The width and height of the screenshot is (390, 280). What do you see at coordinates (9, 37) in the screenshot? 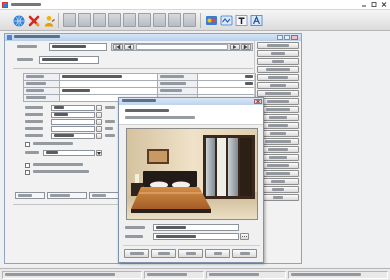
I see `editor-window-icon` at bounding box center [9, 37].